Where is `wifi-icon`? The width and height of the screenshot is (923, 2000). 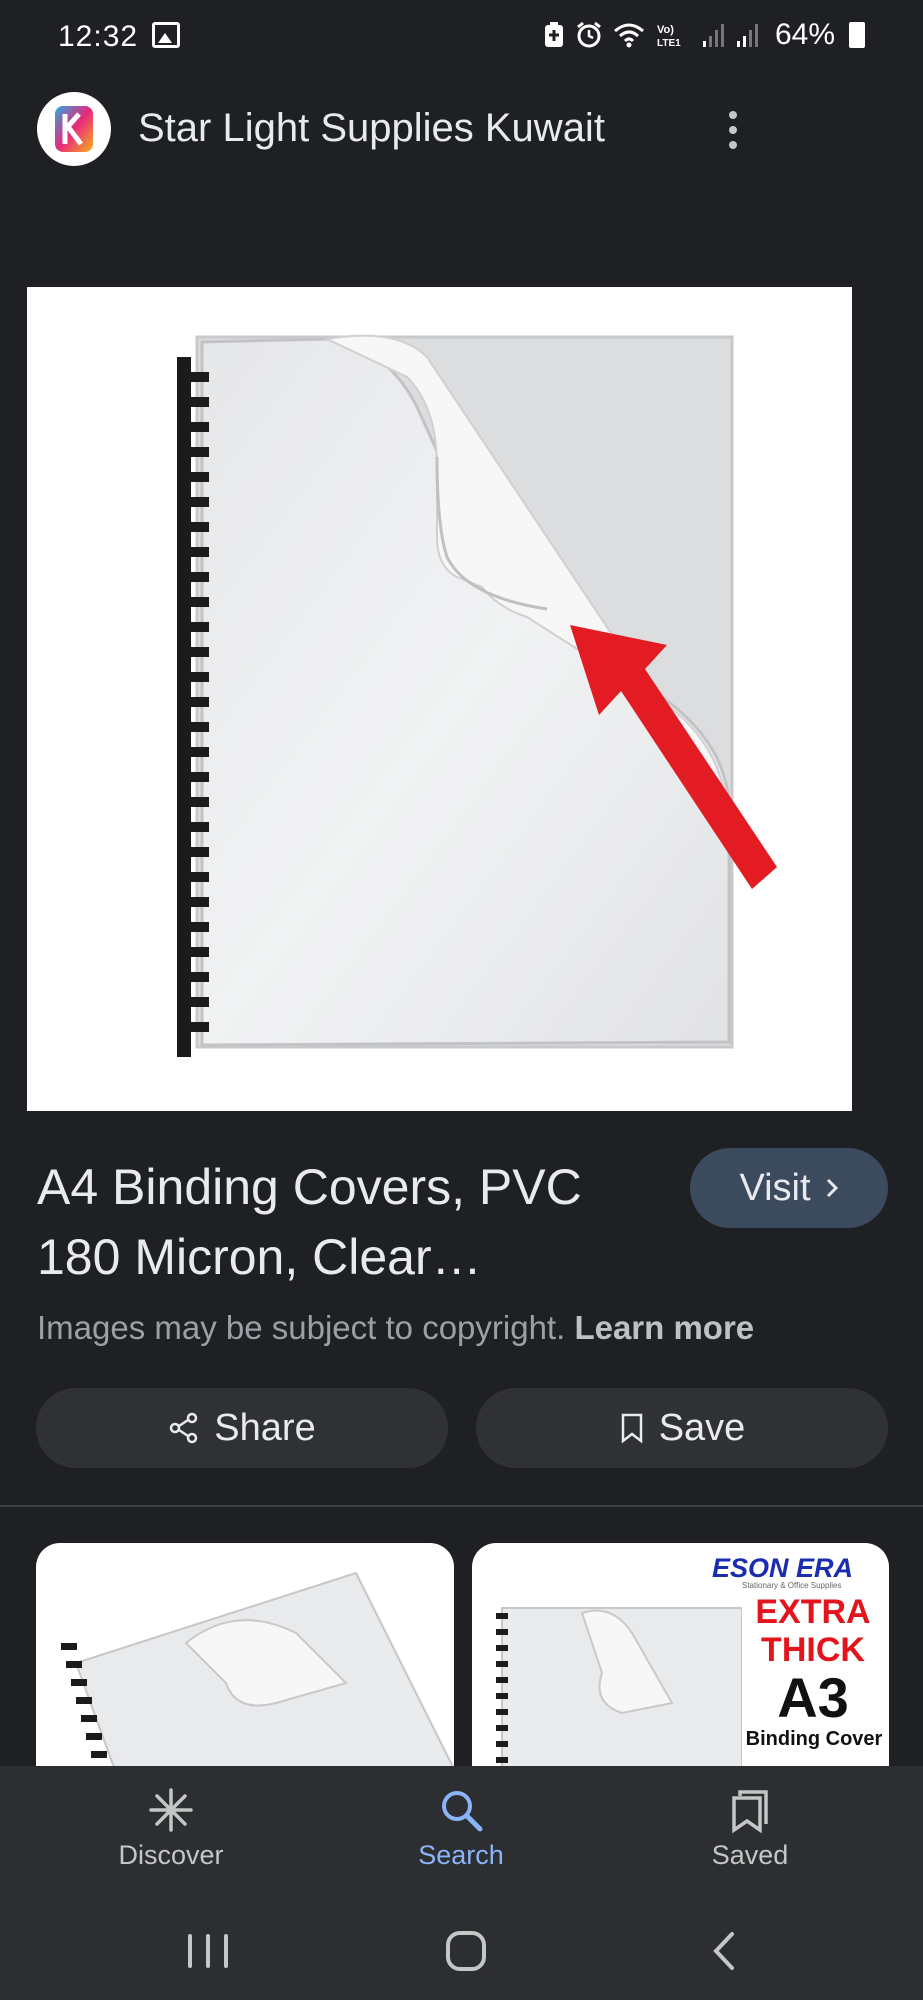
wifi-icon is located at coordinates (628, 35).